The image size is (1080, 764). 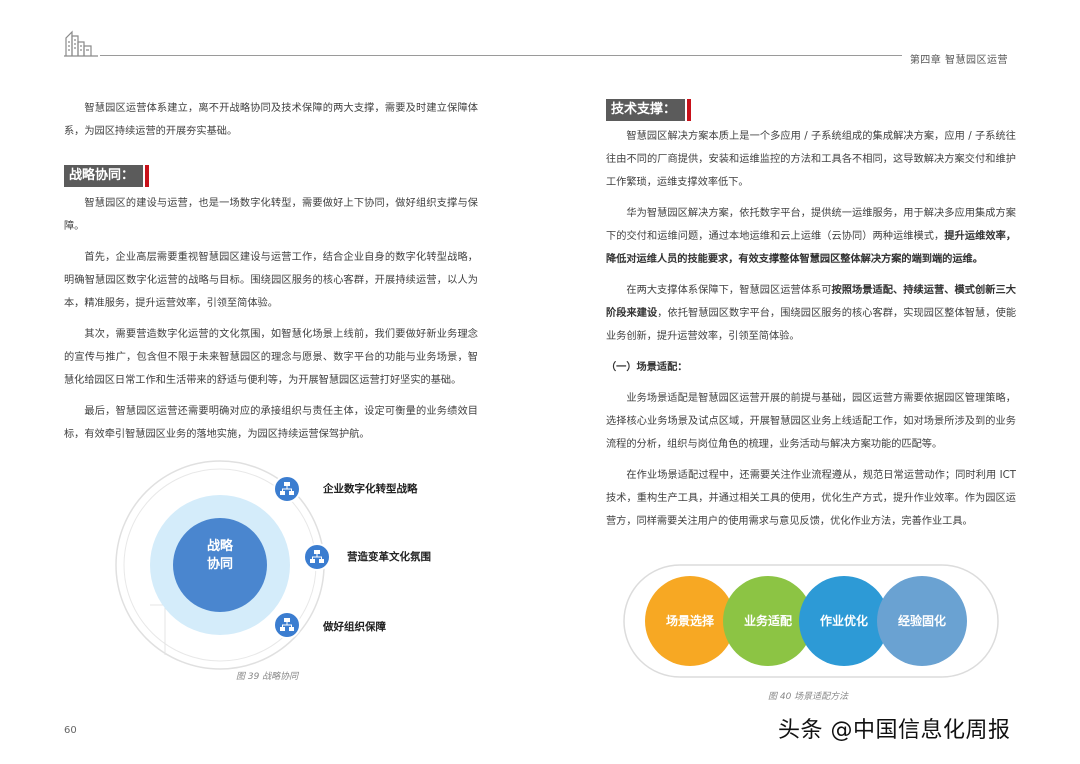 What do you see at coordinates (102, 175) in the screenshot?
I see `section-title-text: 战略协同：` at bounding box center [102, 175].